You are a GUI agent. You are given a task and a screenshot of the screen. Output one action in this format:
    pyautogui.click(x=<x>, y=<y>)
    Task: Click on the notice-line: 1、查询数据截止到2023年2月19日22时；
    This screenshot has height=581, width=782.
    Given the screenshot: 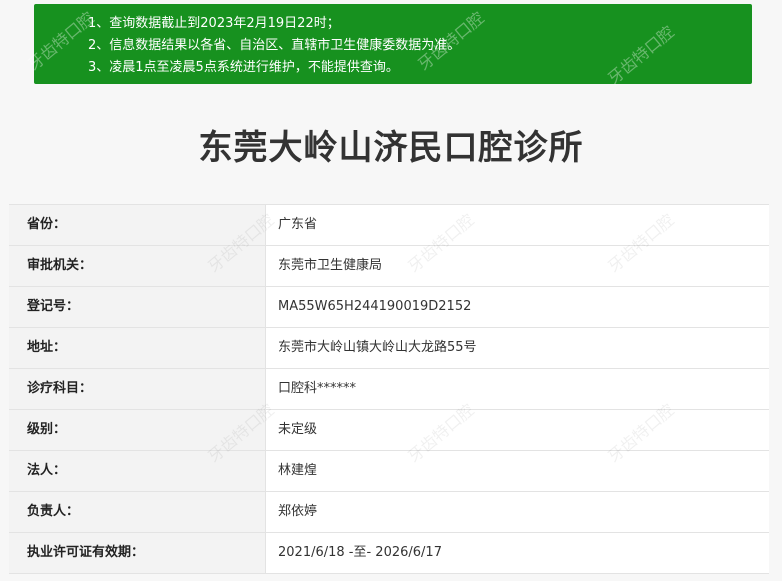 What is the action you would take?
    pyautogui.click(x=214, y=23)
    